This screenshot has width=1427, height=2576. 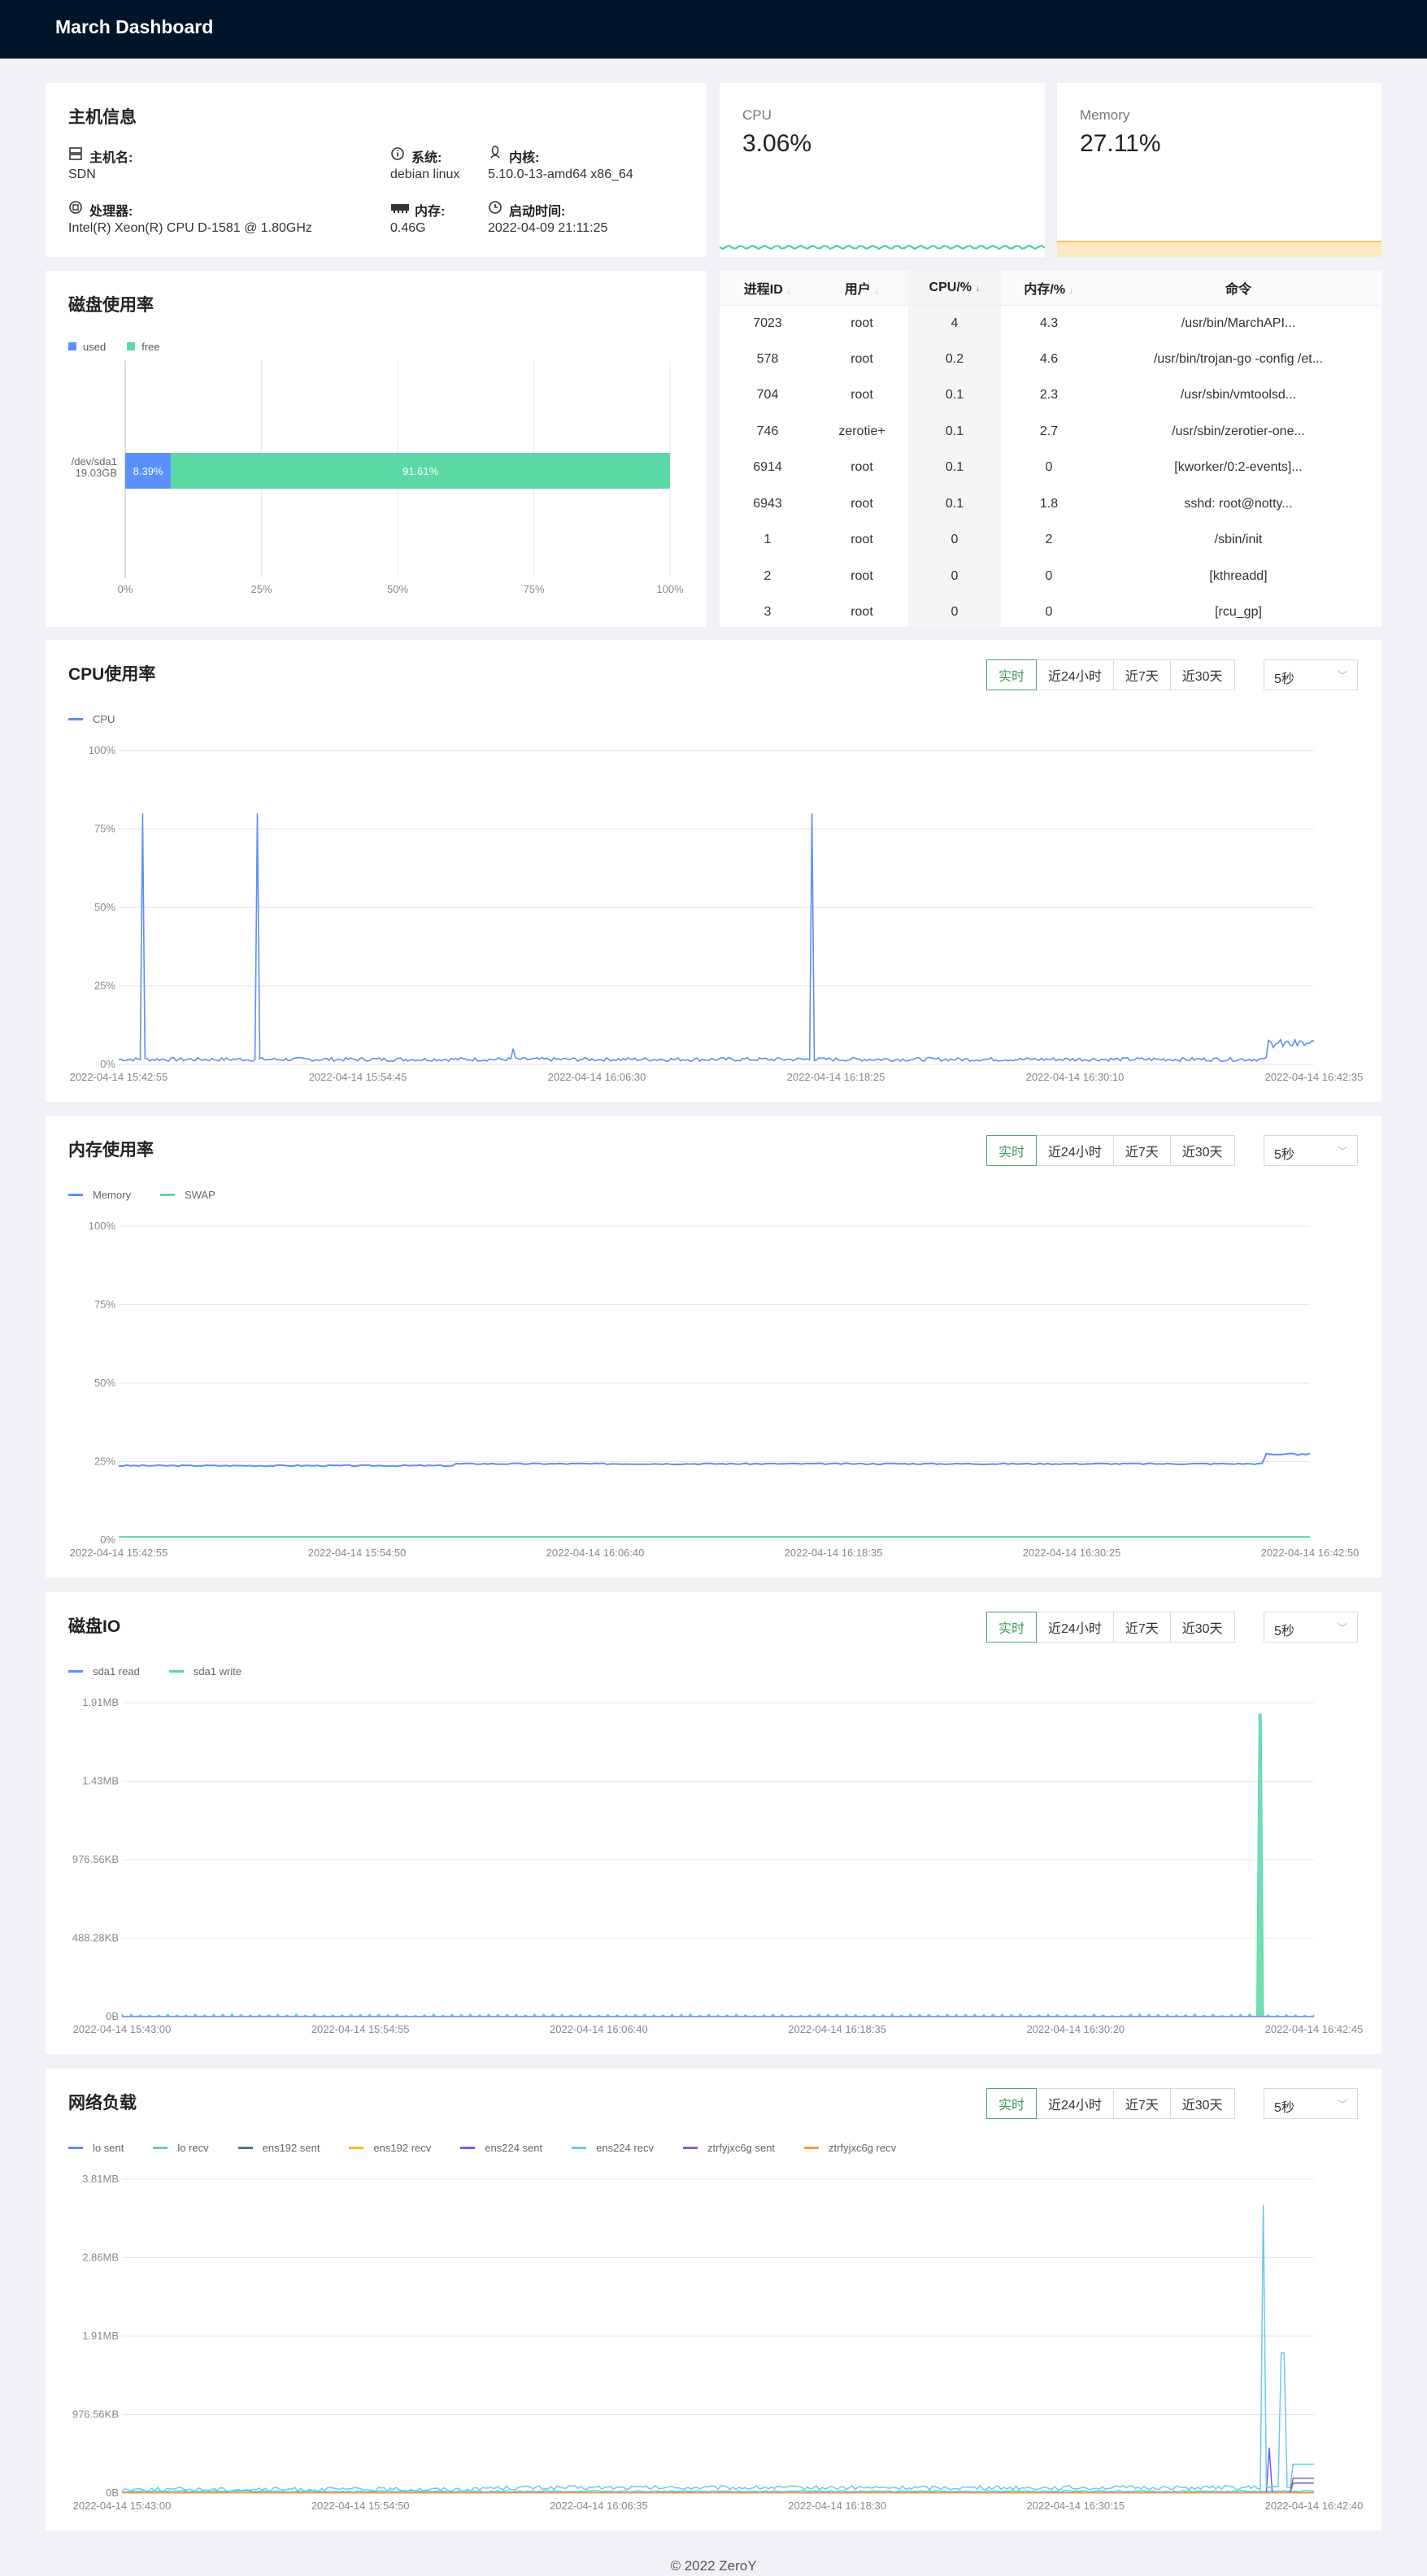 What do you see at coordinates (125, 589) in the screenshot?
I see `x-tick-label: 0%` at bounding box center [125, 589].